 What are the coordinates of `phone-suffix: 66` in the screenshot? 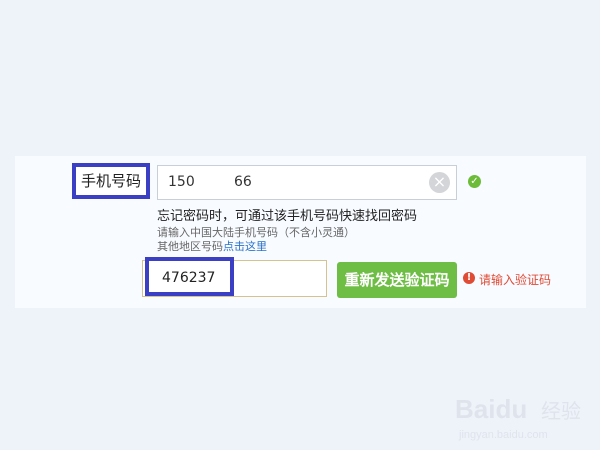 It's located at (243, 182).